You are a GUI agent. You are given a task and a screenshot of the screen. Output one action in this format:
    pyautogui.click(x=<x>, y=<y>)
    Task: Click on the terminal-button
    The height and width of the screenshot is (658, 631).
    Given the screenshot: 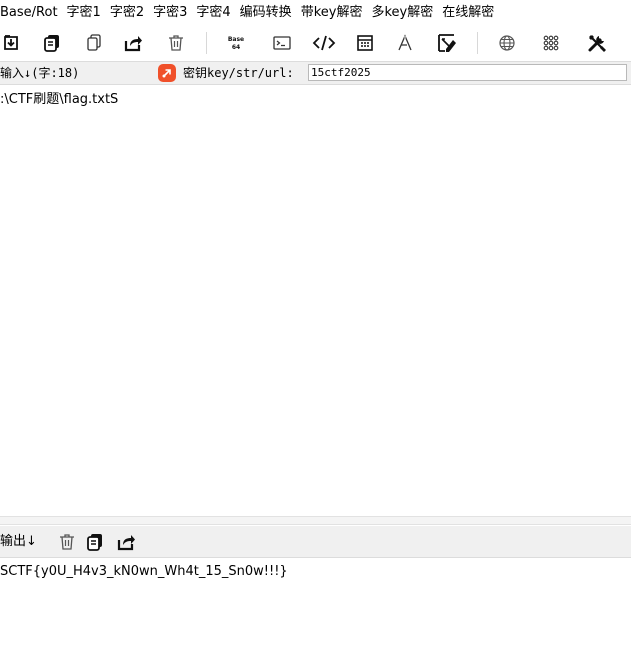 What is the action you would take?
    pyautogui.click(x=282, y=43)
    